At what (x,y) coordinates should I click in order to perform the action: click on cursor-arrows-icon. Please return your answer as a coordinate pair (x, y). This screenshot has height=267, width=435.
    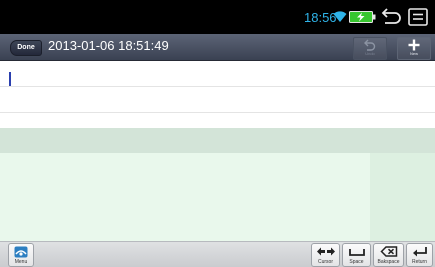
    Looking at the image, I should click on (325, 251).